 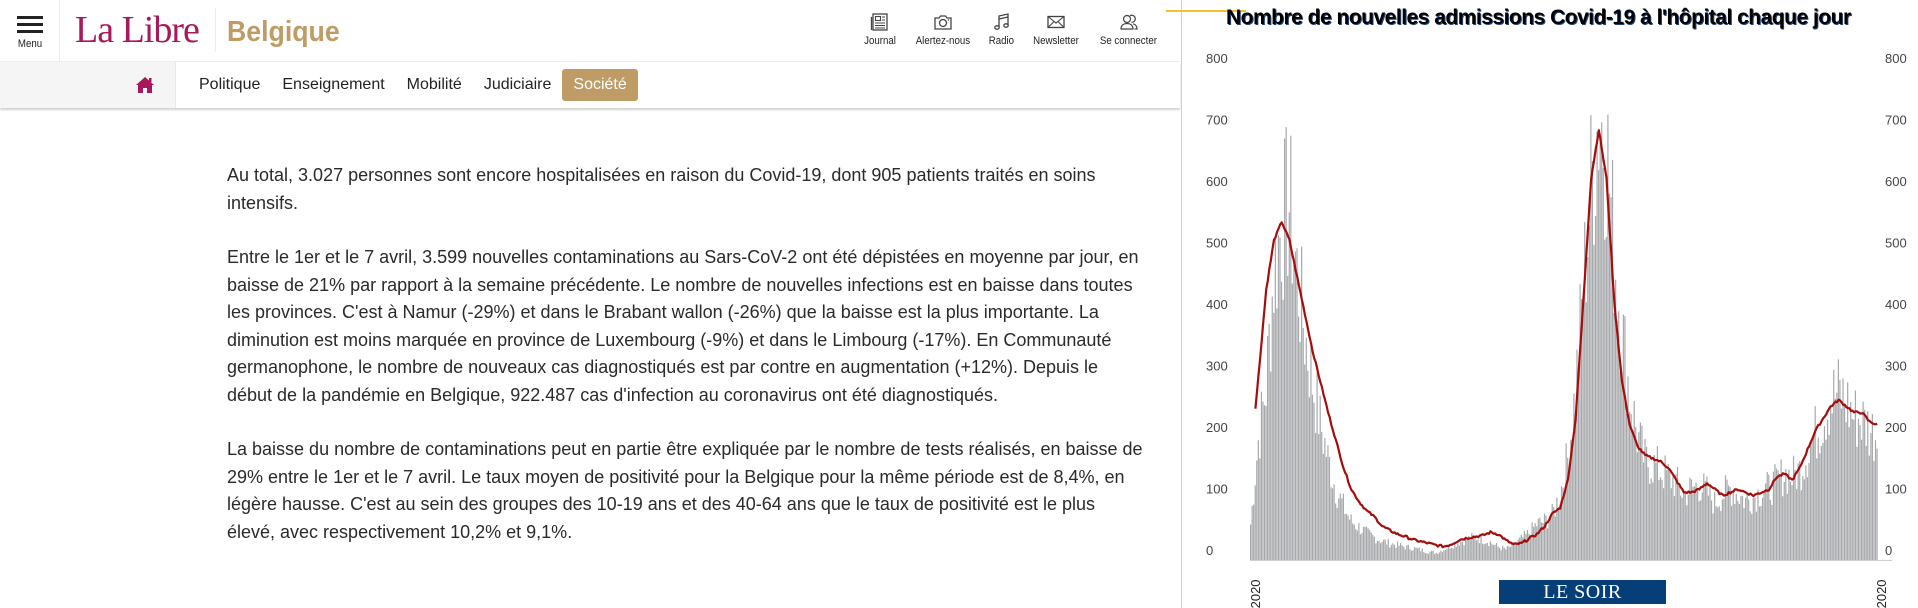 I want to click on y-tick-label-left: 0, so click(x=1209, y=550).